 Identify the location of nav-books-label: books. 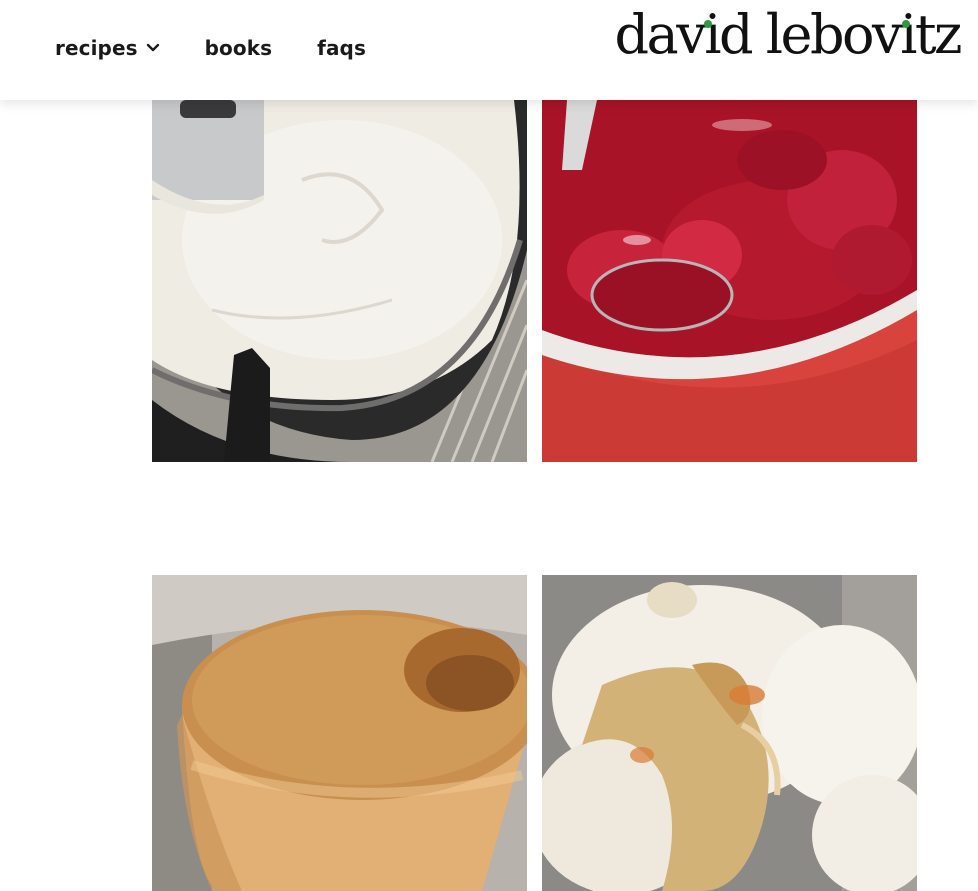
(238, 48).